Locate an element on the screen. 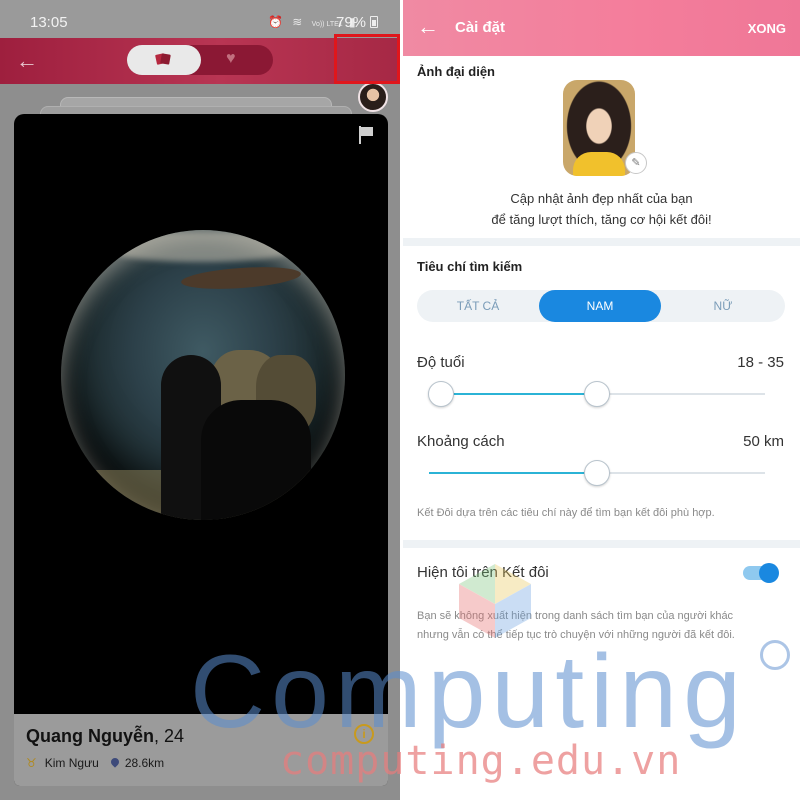 This screenshot has width=800, height=800. age-range-fill is located at coordinates (519, 394).